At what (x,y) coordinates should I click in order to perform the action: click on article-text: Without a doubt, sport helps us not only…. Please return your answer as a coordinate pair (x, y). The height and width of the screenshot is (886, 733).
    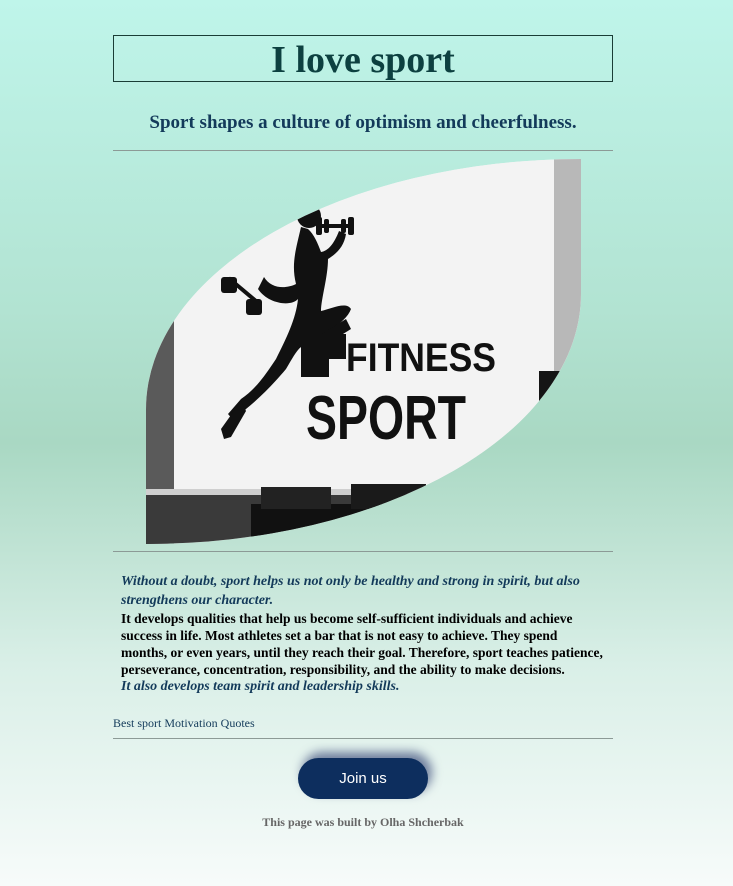
    Looking at the image, I should click on (363, 624).